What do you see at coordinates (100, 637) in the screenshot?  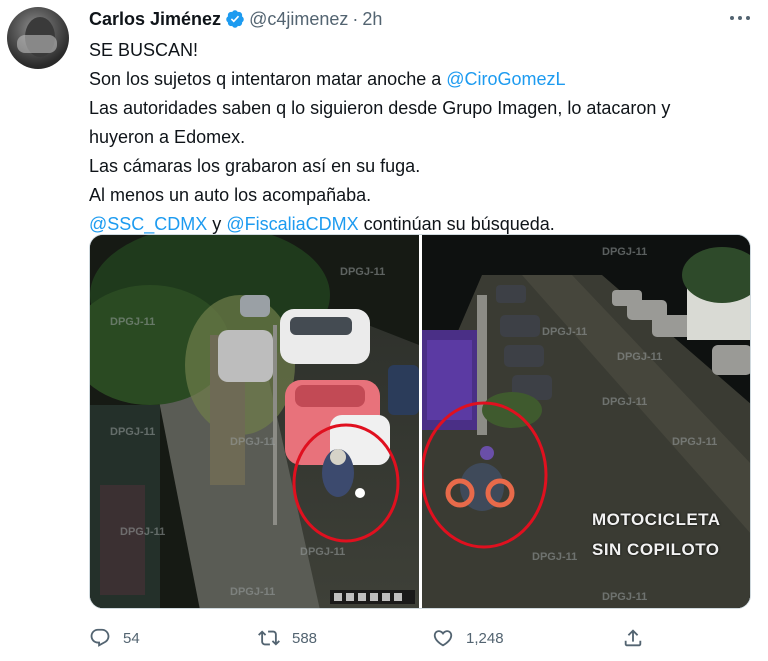 I see `reply-icon` at bounding box center [100, 637].